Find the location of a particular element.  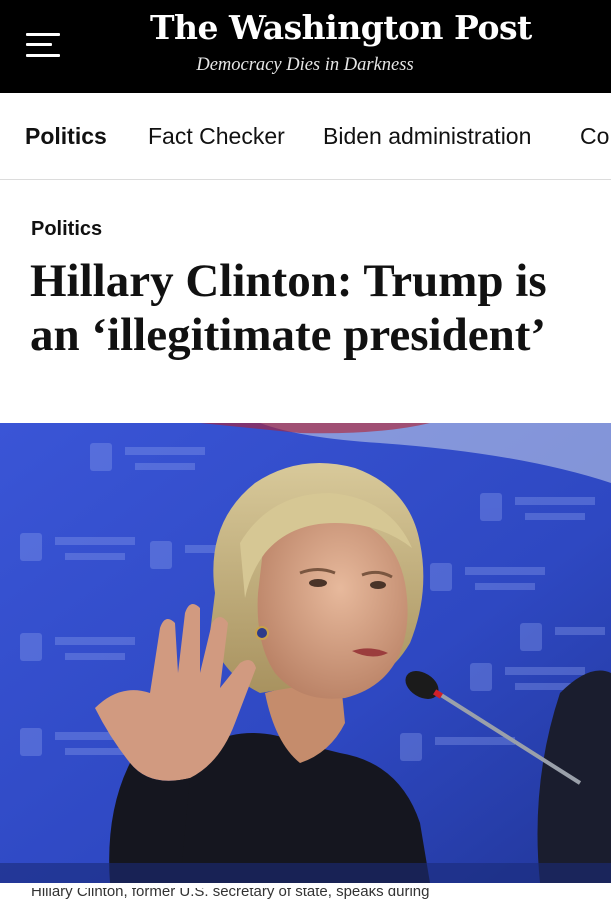

hamburger-menu-icon is located at coordinates (44, 45).